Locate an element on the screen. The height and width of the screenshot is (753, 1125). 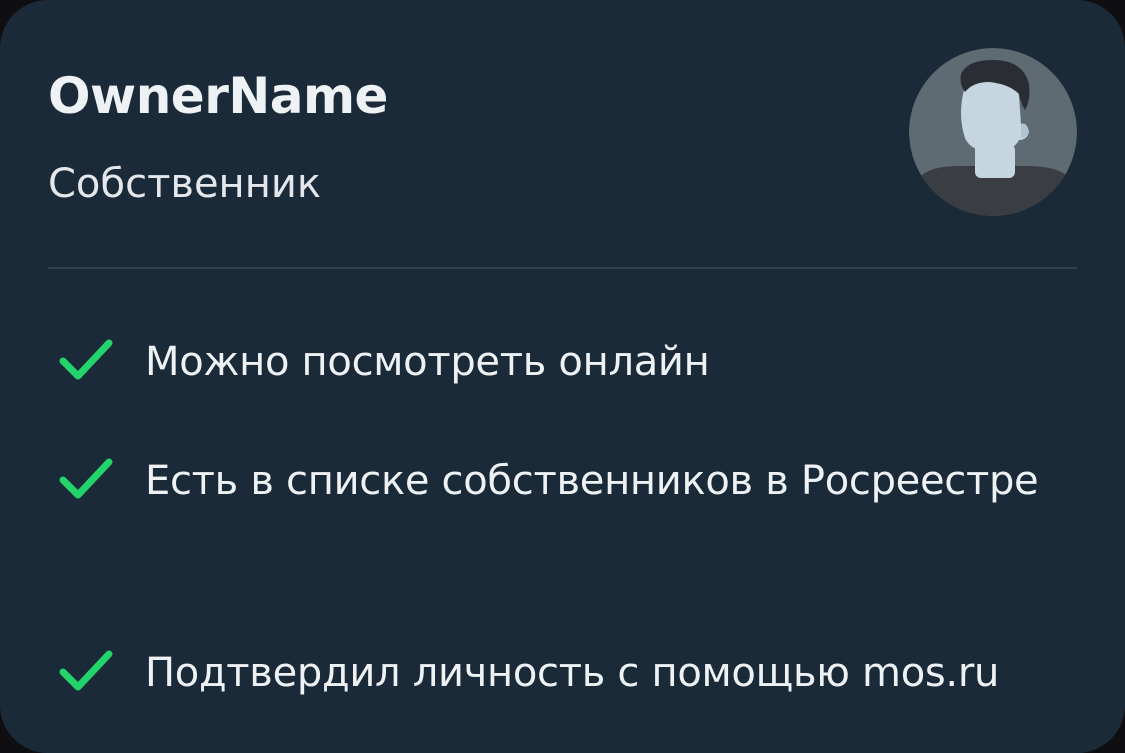
feature-text: Можно посмотреть онлайн is located at coordinates (427, 362).